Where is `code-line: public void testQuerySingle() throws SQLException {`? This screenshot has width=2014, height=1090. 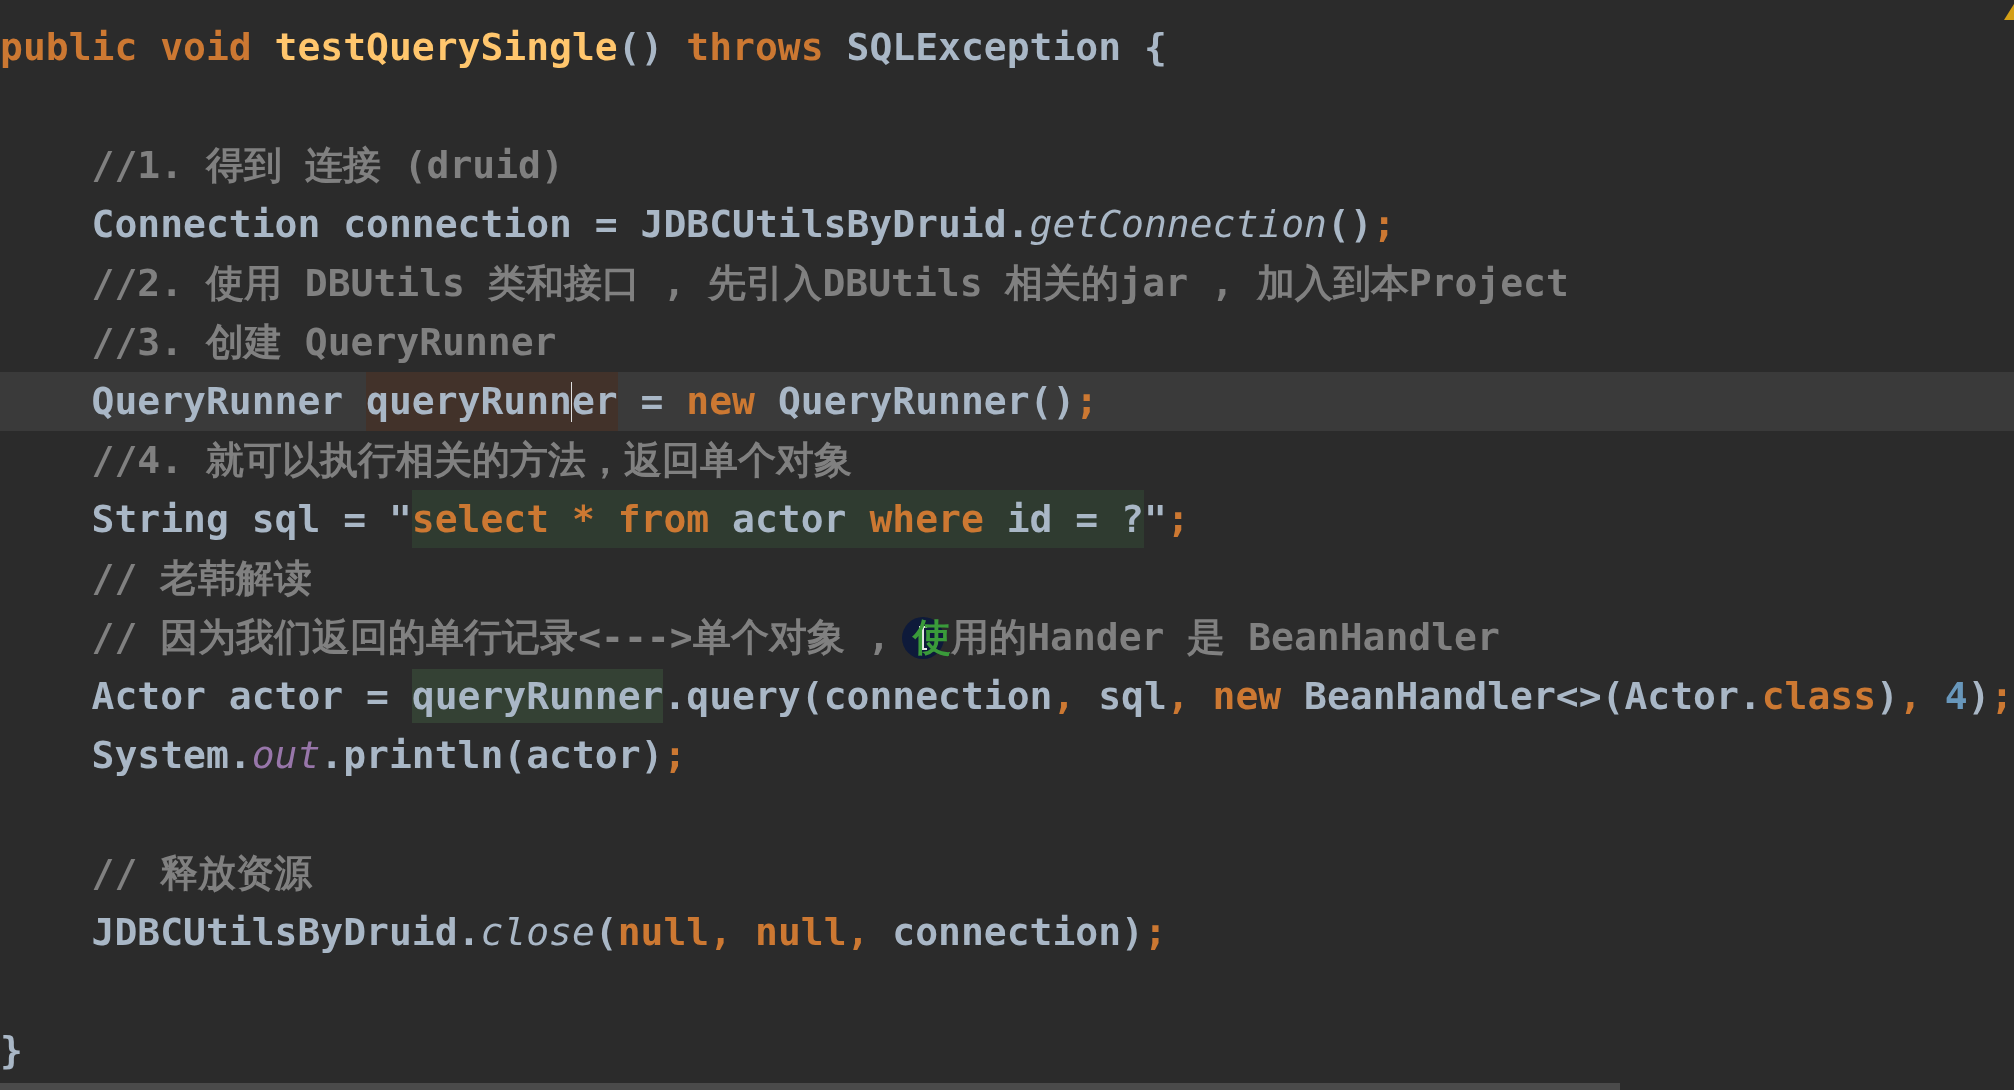 code-line: public void testQuerySingle() throws SQLException { is located at coordinates (584, 47).